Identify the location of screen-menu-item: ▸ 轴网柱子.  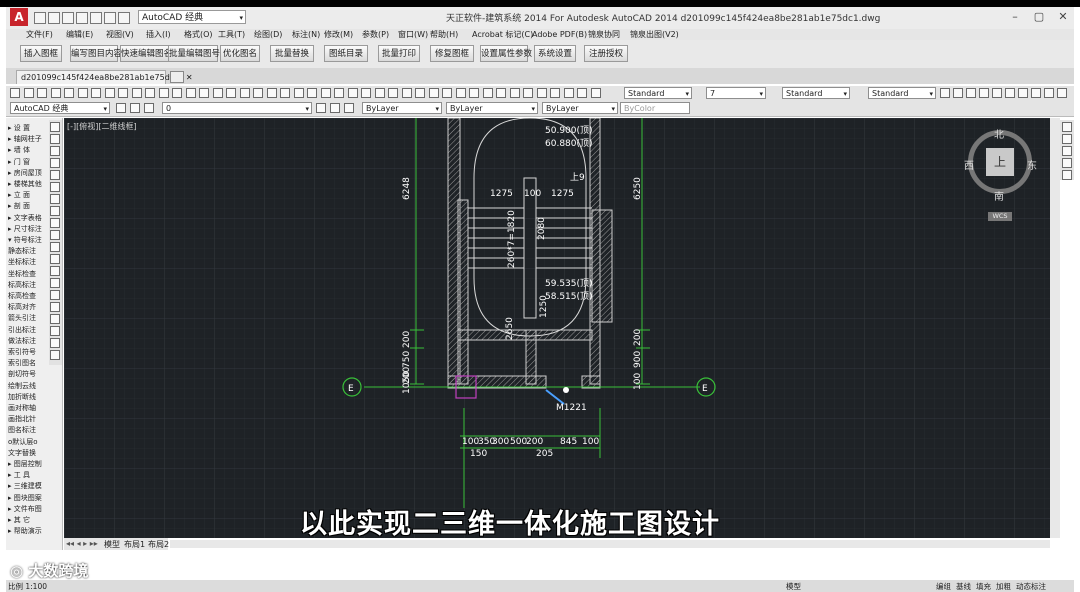
(25, 139).